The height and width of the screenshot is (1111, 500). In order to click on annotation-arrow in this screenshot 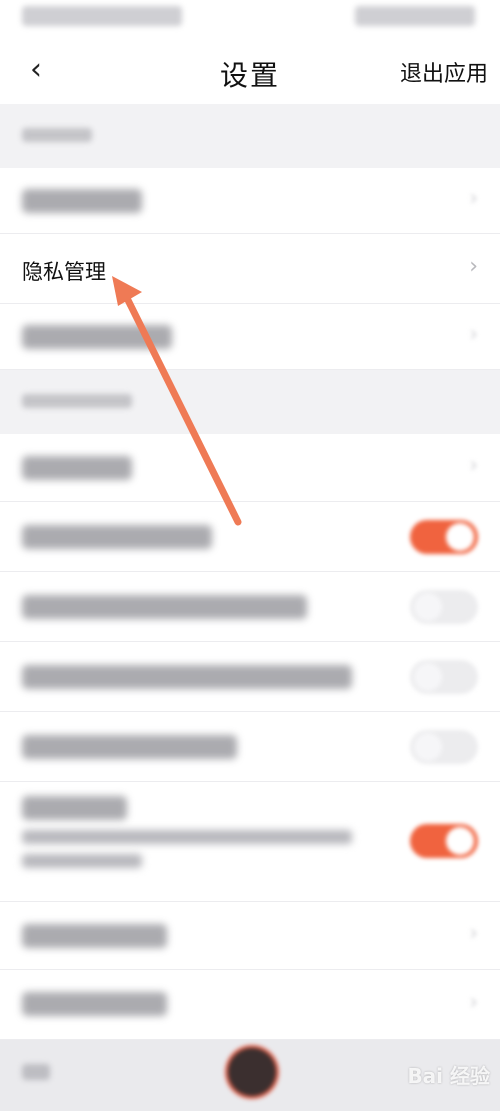, I will do `click(177, 401)`.